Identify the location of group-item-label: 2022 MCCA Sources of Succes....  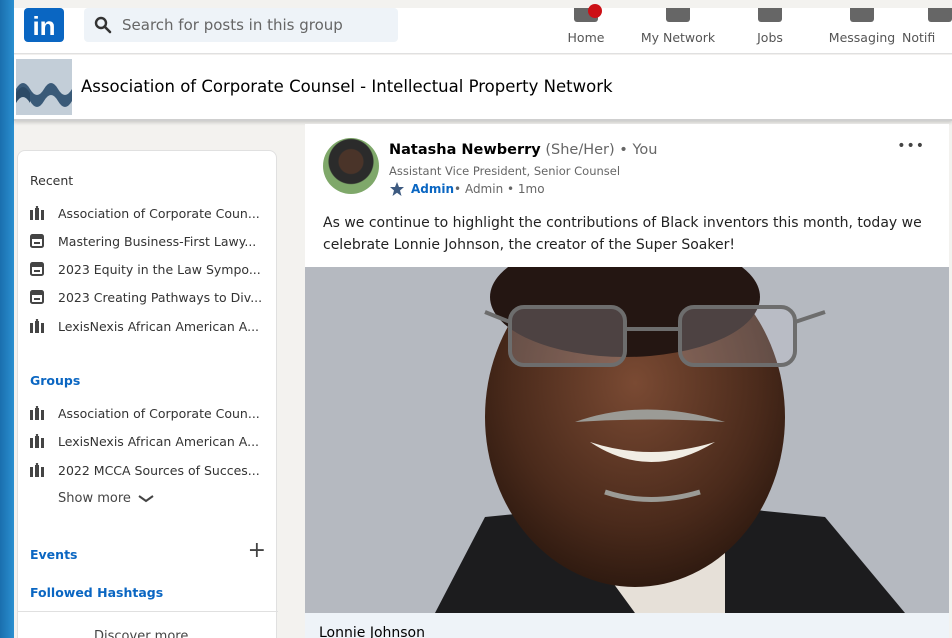
(159, 470).